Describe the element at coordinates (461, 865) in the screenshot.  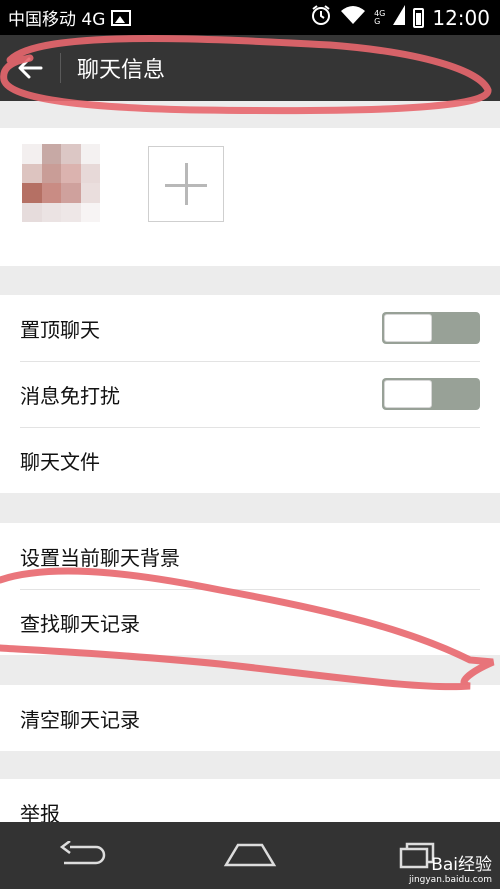
I see `watermark-brand: Bai经验` at that location.